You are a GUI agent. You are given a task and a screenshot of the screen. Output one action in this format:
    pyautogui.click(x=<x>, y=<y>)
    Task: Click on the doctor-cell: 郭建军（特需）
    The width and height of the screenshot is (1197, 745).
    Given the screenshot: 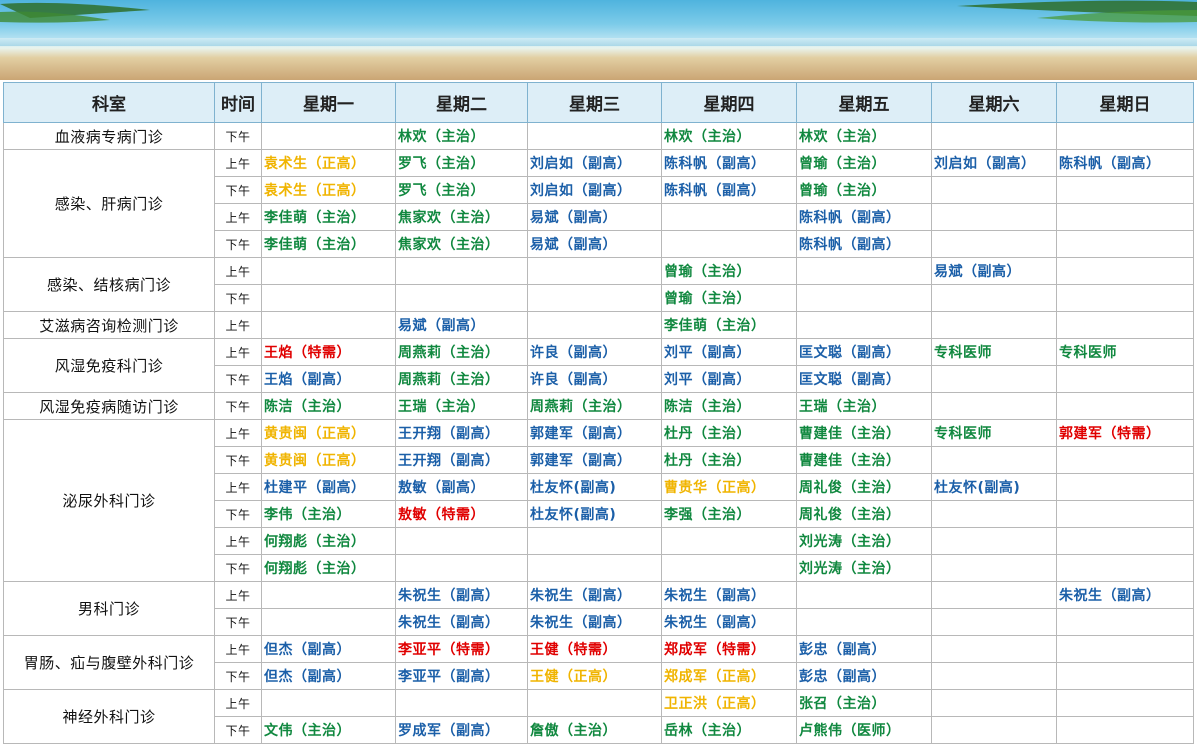 What is the action you would take?
    pyautogui.click(x=1125, y=433)
    